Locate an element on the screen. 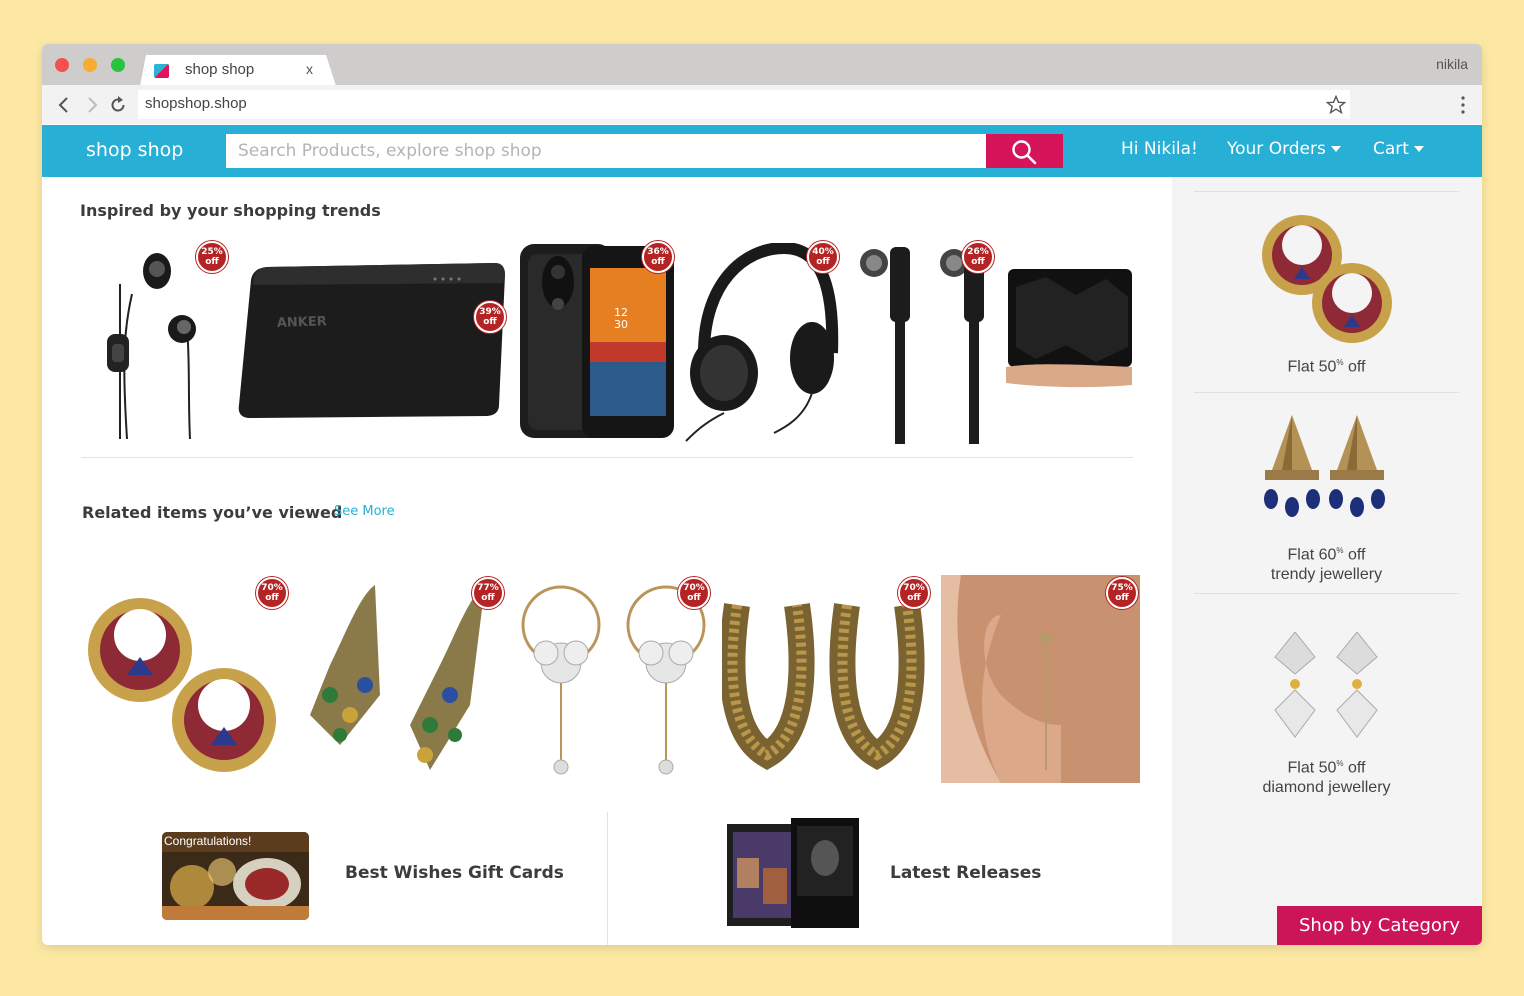 The height and width of the screenshot is (996, 1524). threader-earring-icon is located at coordinates (1040, 679).